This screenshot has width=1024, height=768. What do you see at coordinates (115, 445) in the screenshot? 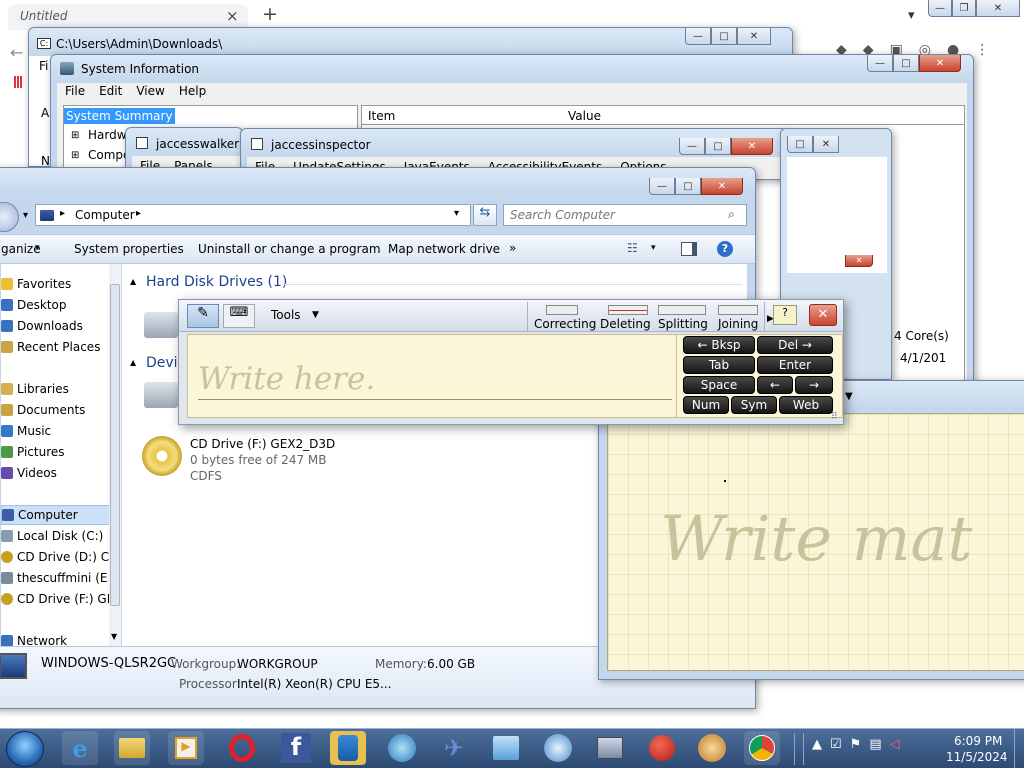
I see `scroll-thumb` at bounding box center [115, 445].